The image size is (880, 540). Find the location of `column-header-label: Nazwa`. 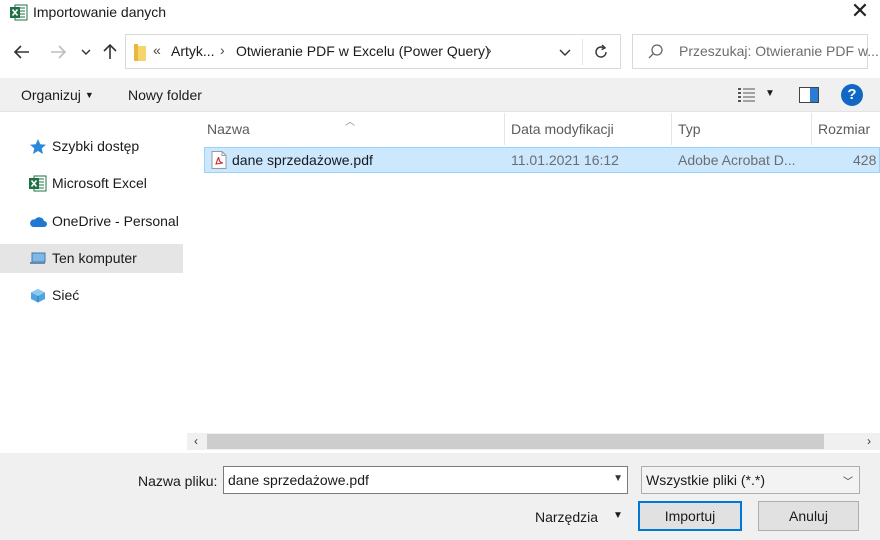

column-header-label: Nazwa is located at coordinates (228, 129).